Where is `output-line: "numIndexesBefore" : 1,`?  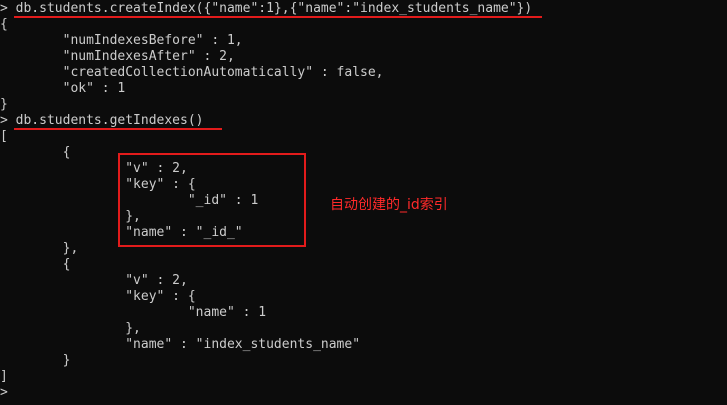
output-line: "numIndexesBefore" : 1, is located at coordinates (121, 40).